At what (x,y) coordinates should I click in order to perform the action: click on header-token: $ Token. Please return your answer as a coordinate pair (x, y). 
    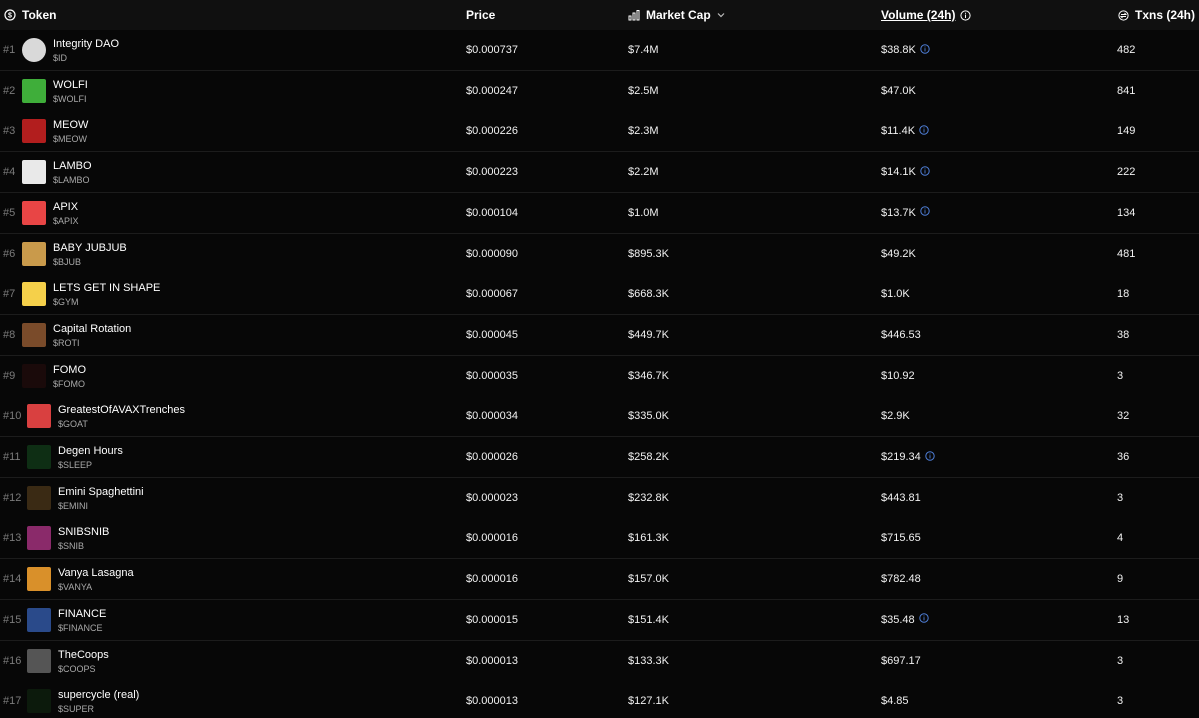
    Looking at the image, I should click on (30, 15).